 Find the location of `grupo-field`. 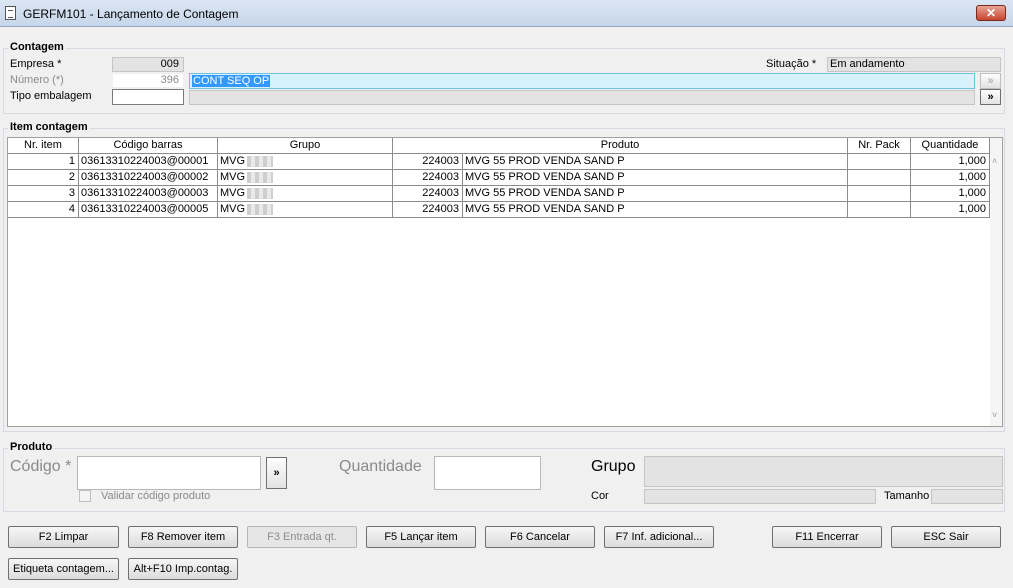

grupo-field is located at coordinates (823, 471).